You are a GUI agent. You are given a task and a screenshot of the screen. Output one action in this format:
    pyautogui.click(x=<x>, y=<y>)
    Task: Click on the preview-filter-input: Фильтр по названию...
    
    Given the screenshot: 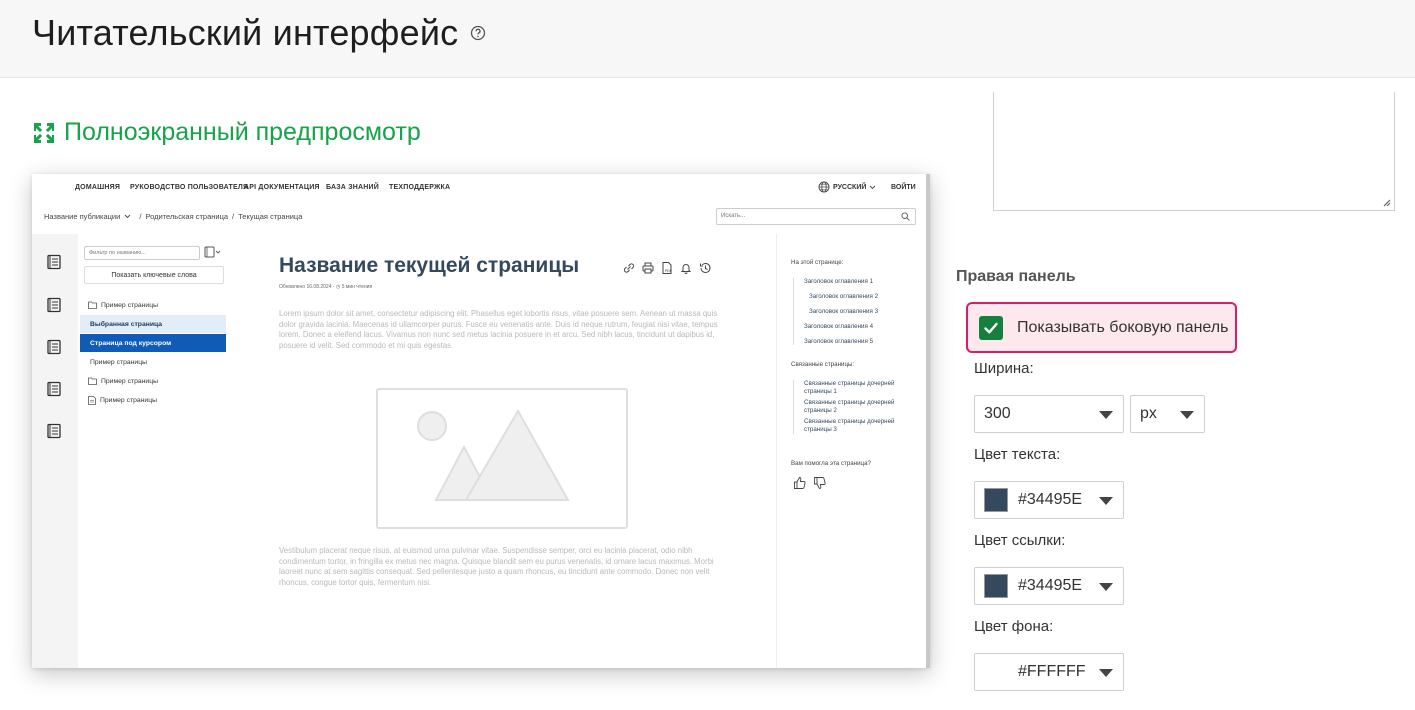 What is the action you would take?
    pyautogui.click(x=142, y=253)
    